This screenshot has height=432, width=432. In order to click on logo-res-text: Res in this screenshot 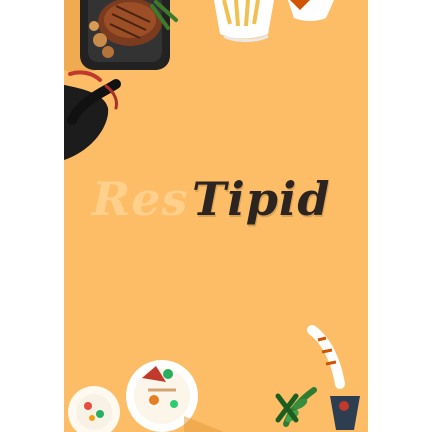, I will do `click(140, 199)`.